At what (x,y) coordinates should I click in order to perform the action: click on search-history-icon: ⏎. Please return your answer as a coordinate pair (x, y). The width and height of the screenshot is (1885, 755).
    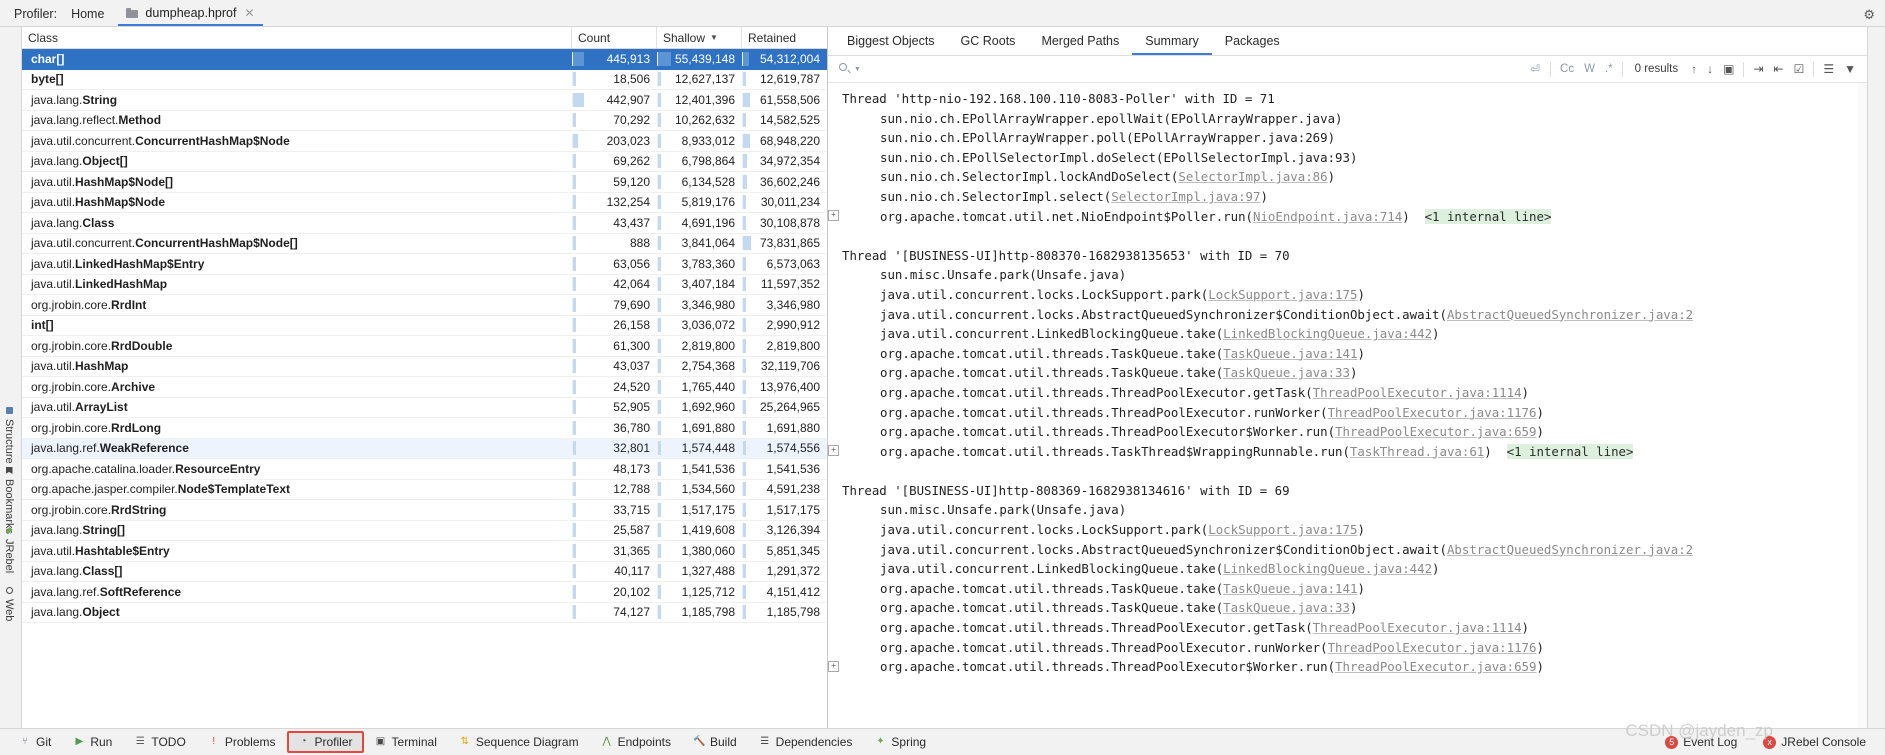
    Looking at the image, I should click on (1535, 69).